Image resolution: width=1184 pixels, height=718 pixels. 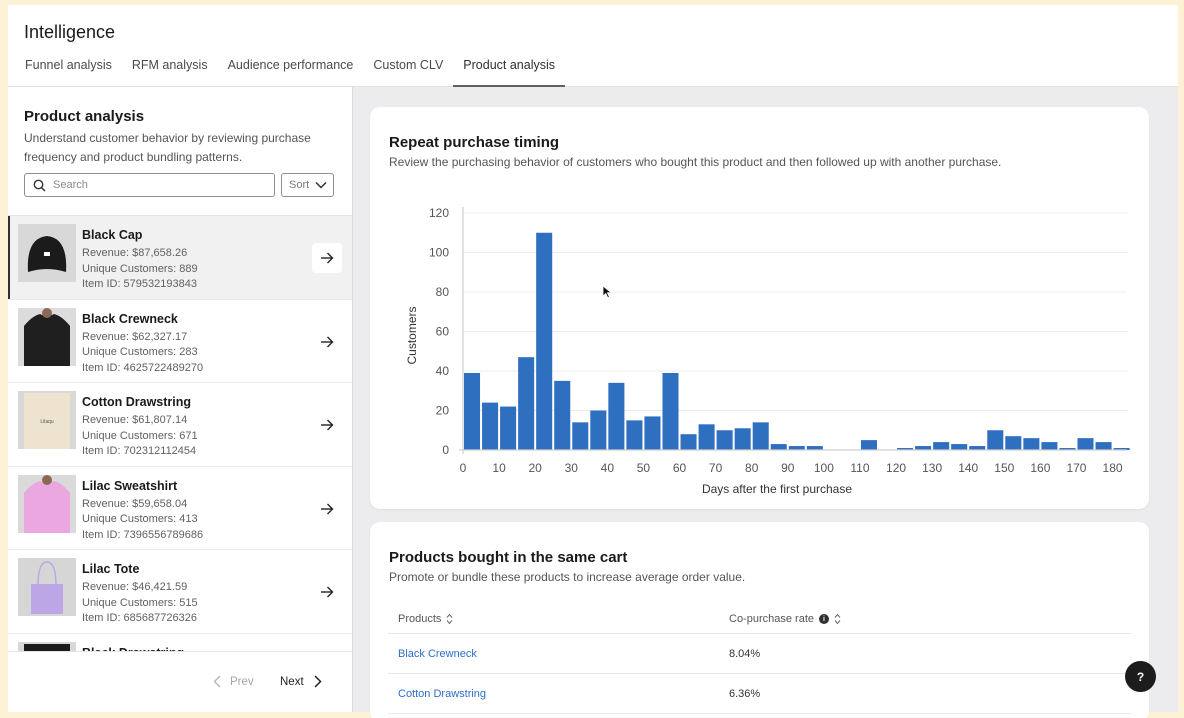 What do you see at coordinates (130, 318) in the screenshot?
I see `product-name: Black Crewneck` at bounding box center [130, 318].